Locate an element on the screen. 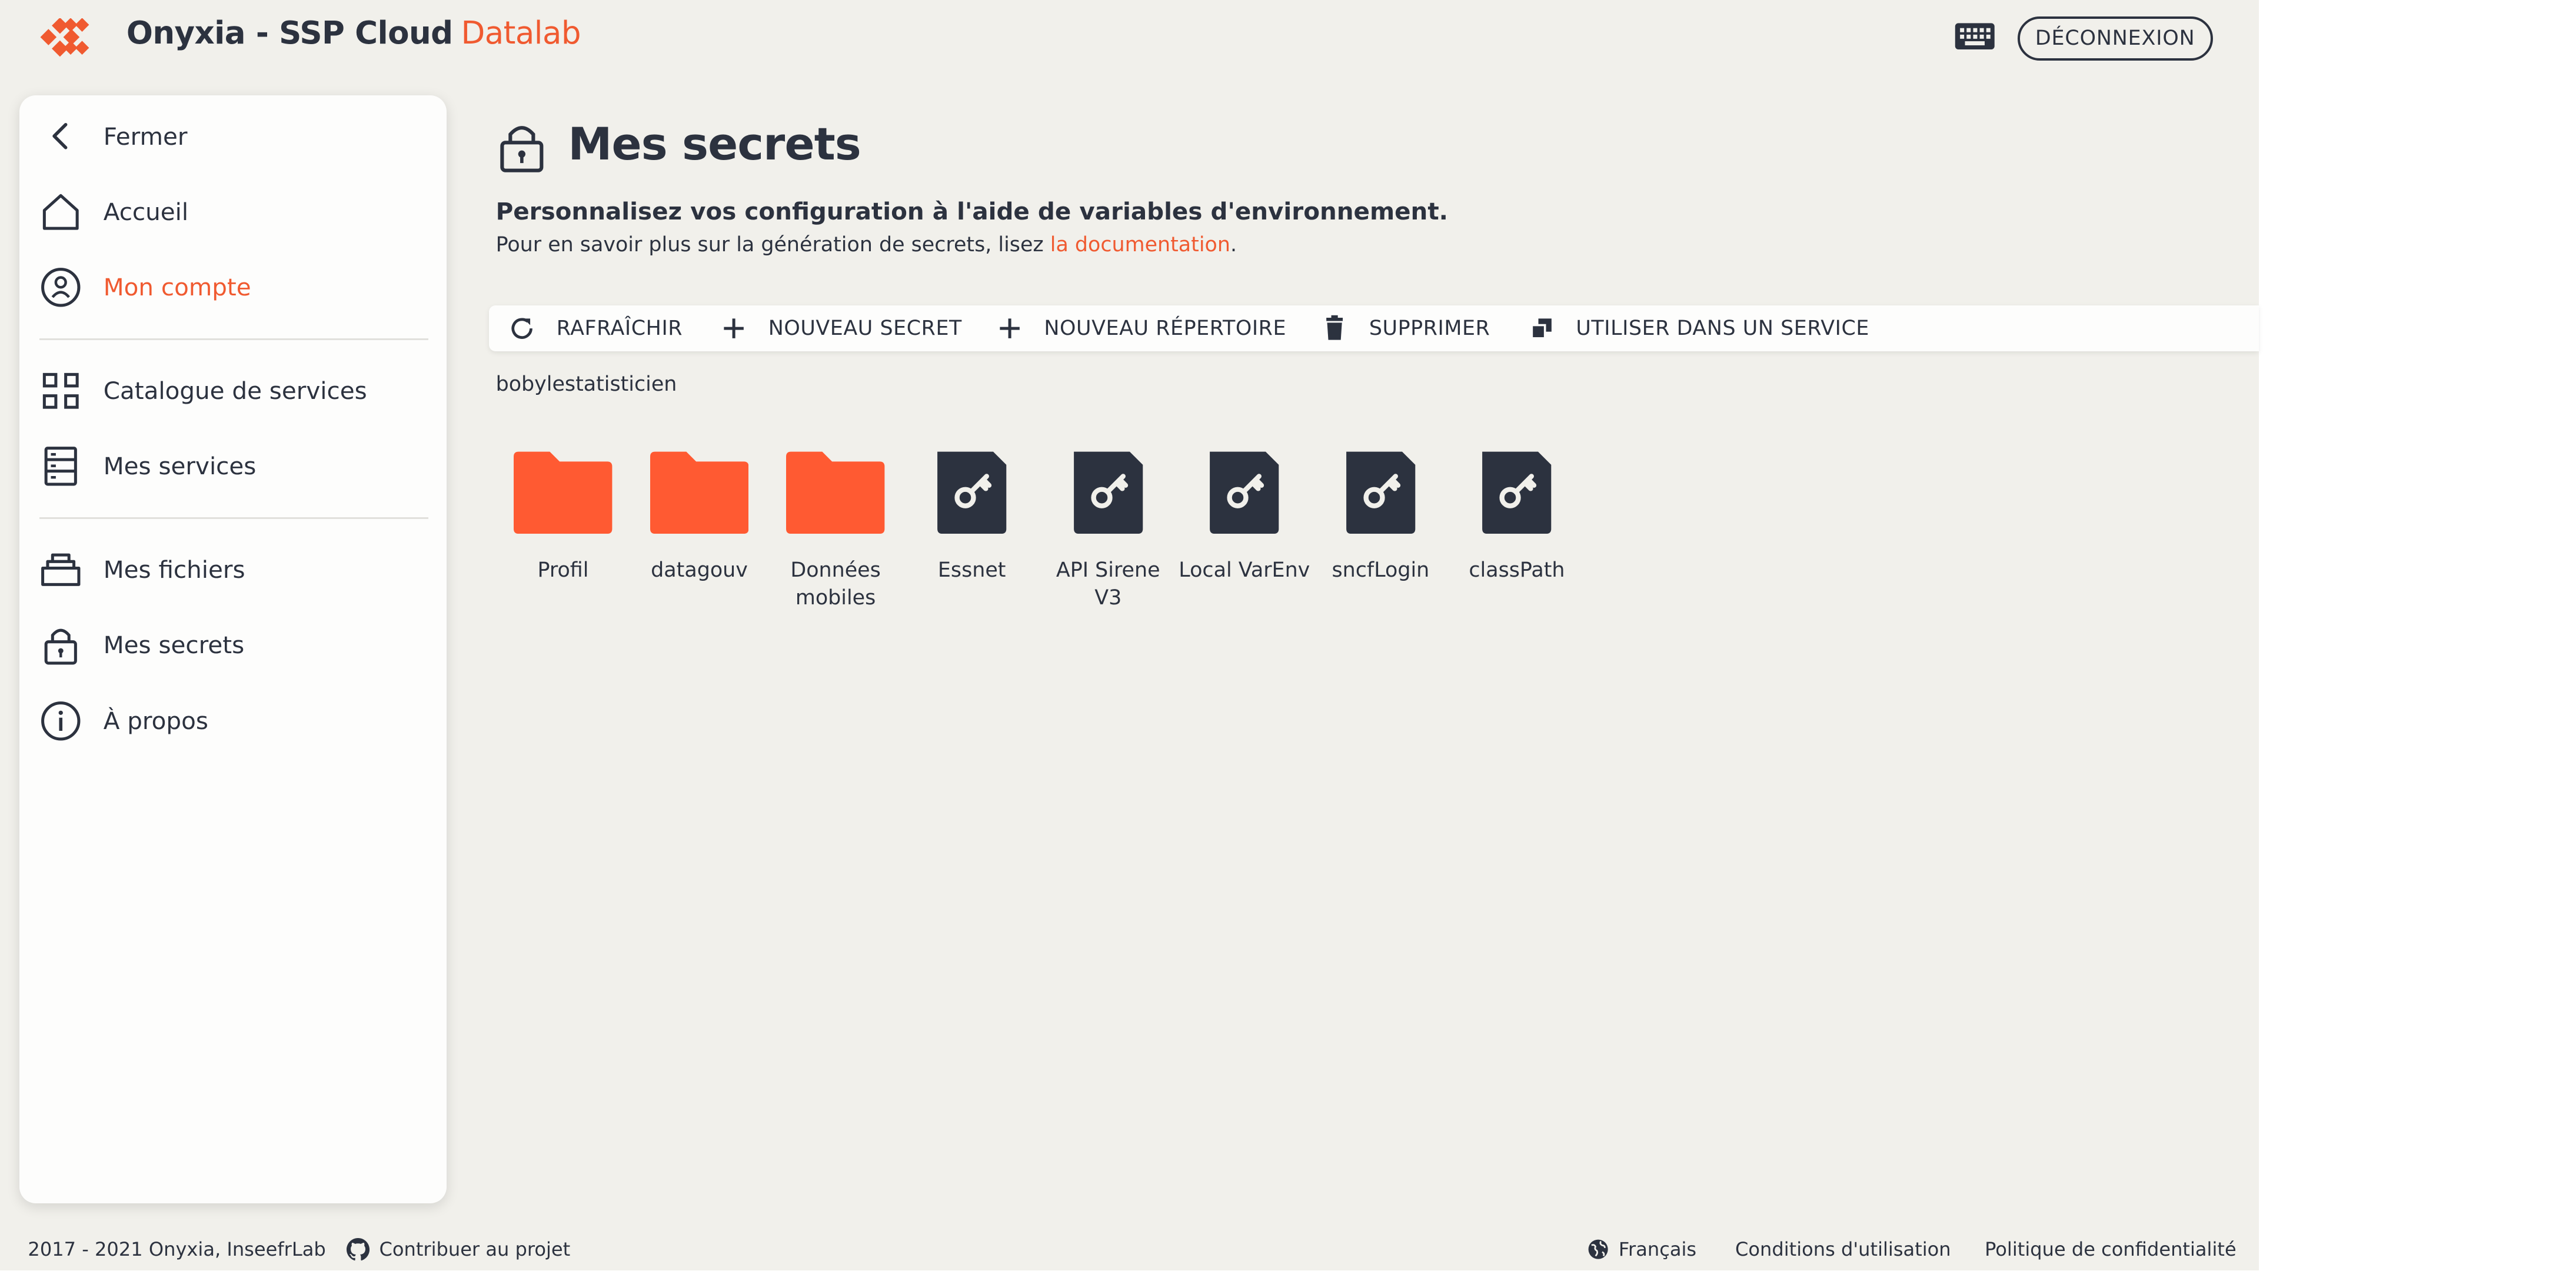 The width and height of the screenshot is (2576, 1271). sidebar-item-label: Mes secrets is located at coordinates (174, 645).